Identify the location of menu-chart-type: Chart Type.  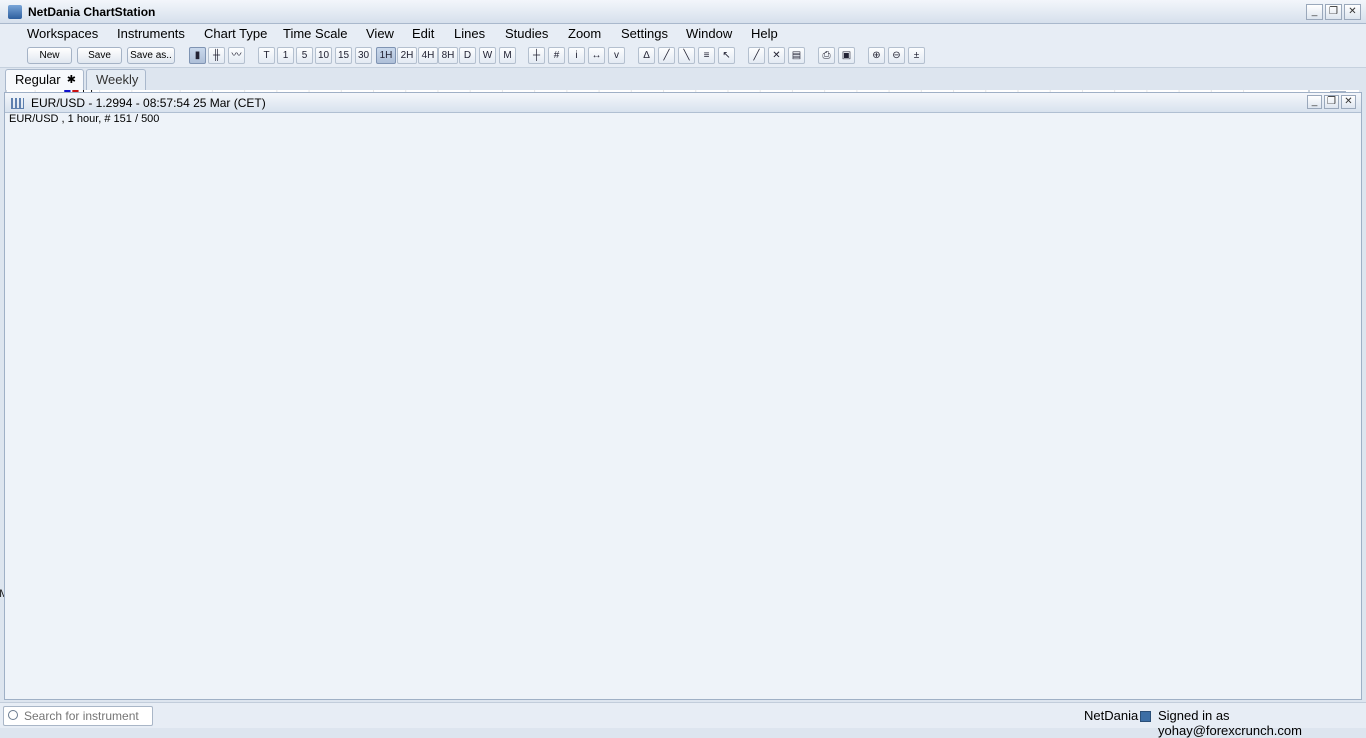
(235, 33).